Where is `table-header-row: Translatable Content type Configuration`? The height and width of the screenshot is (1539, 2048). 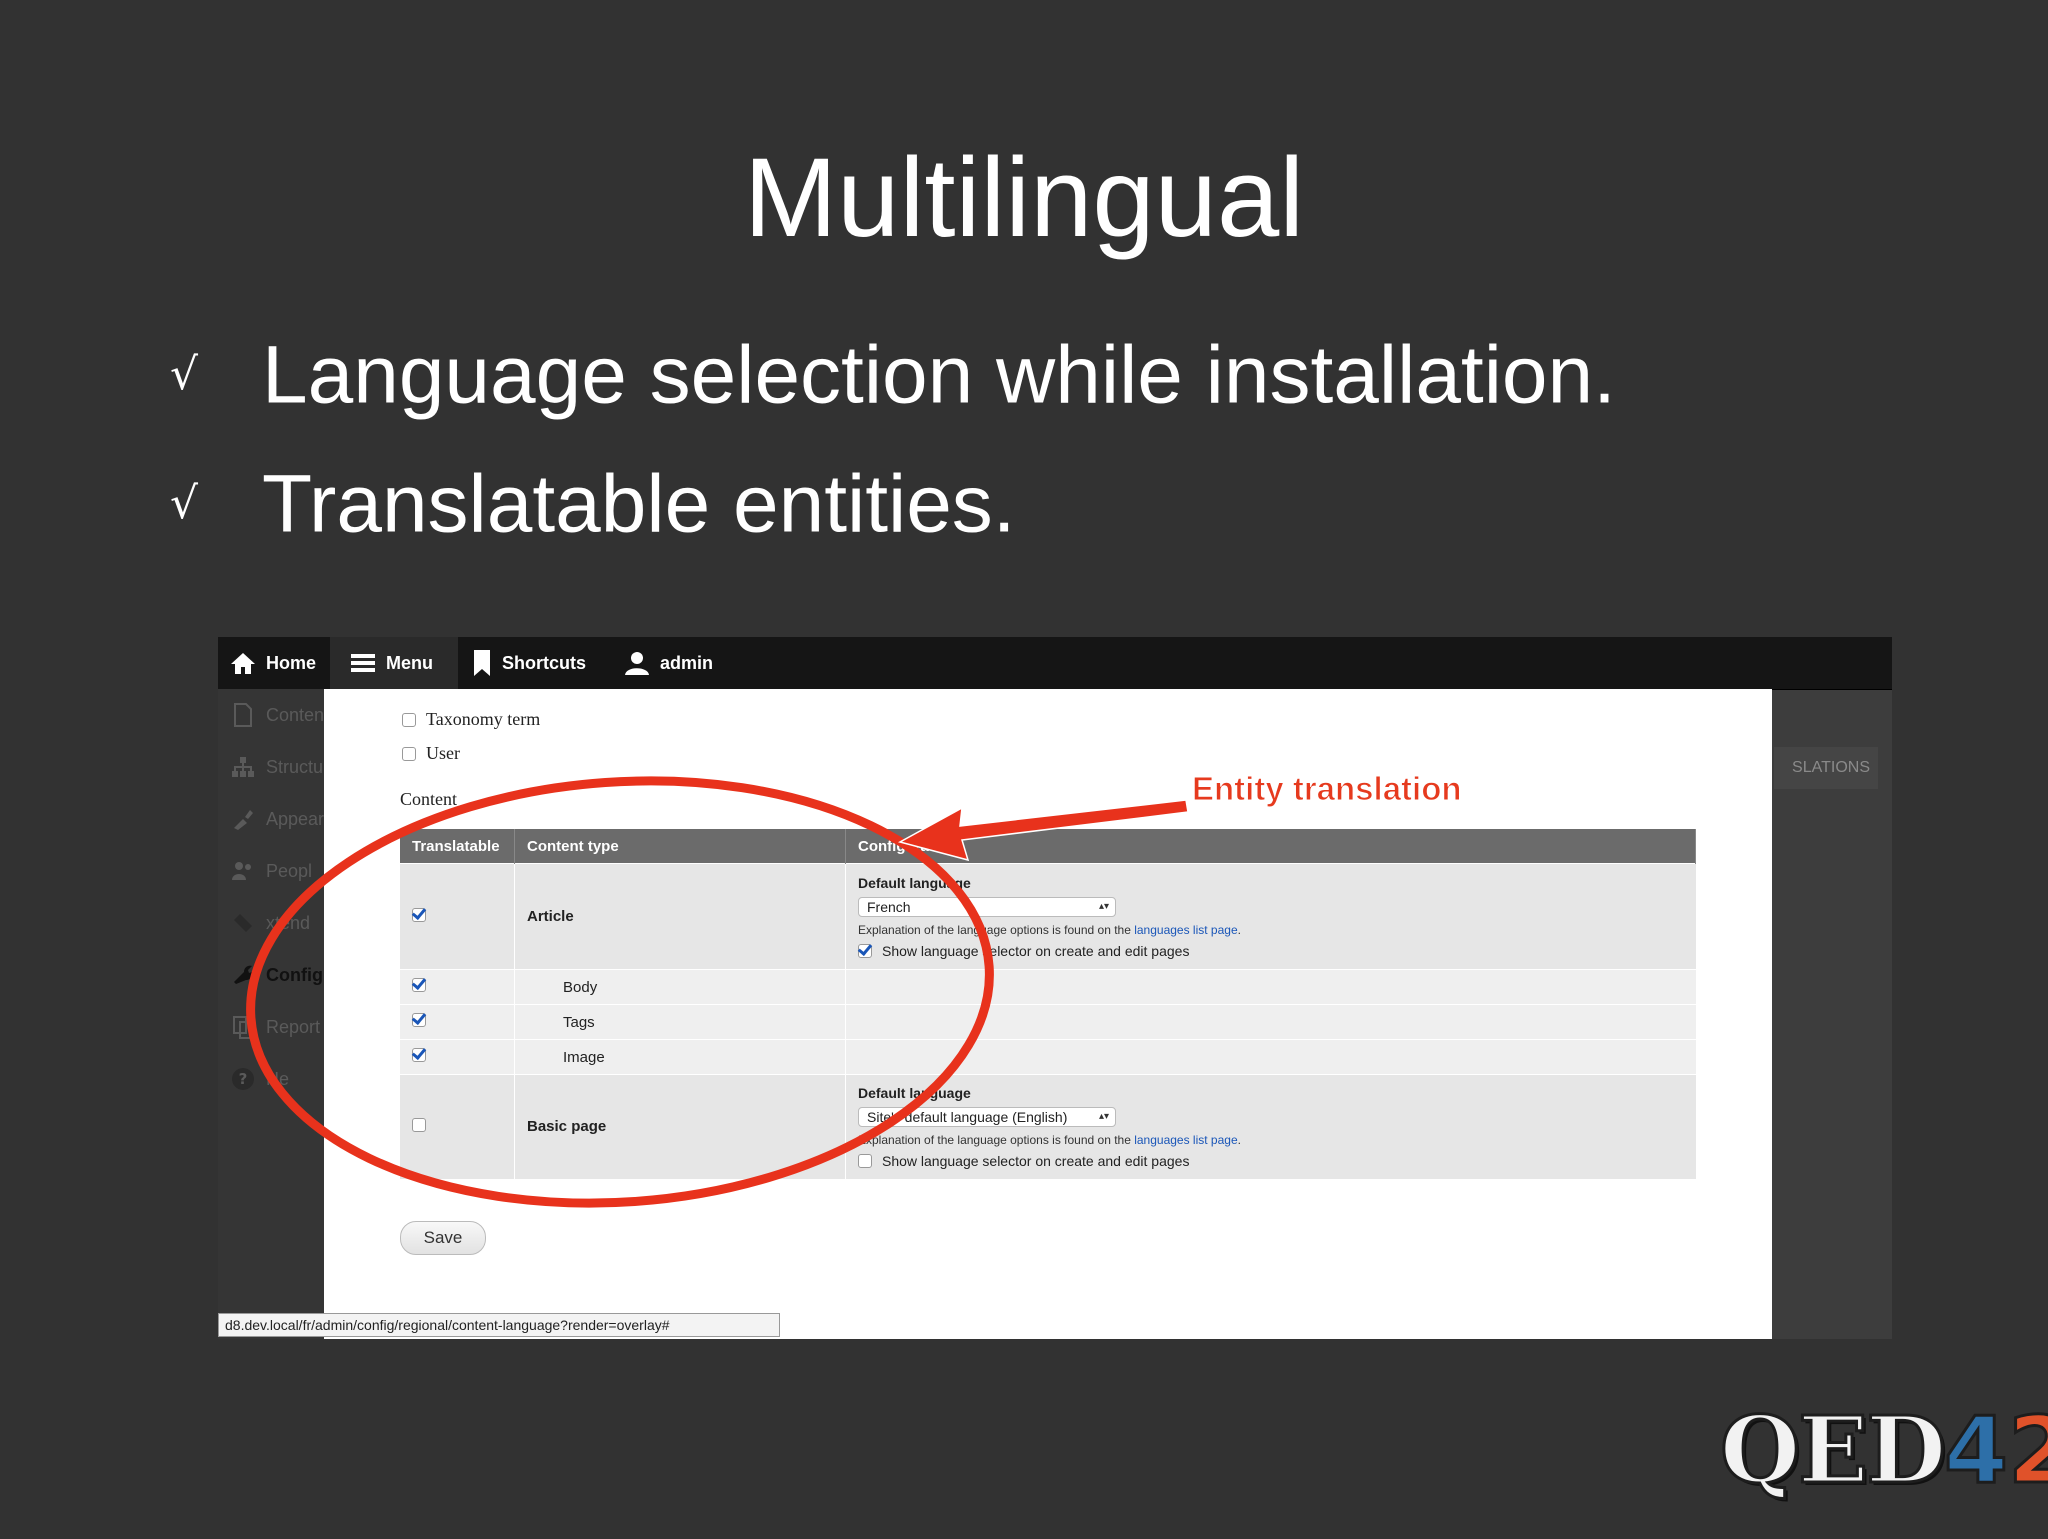
table-header-row: Translatable Content type Configuration is located at coordinates (1048, 846).